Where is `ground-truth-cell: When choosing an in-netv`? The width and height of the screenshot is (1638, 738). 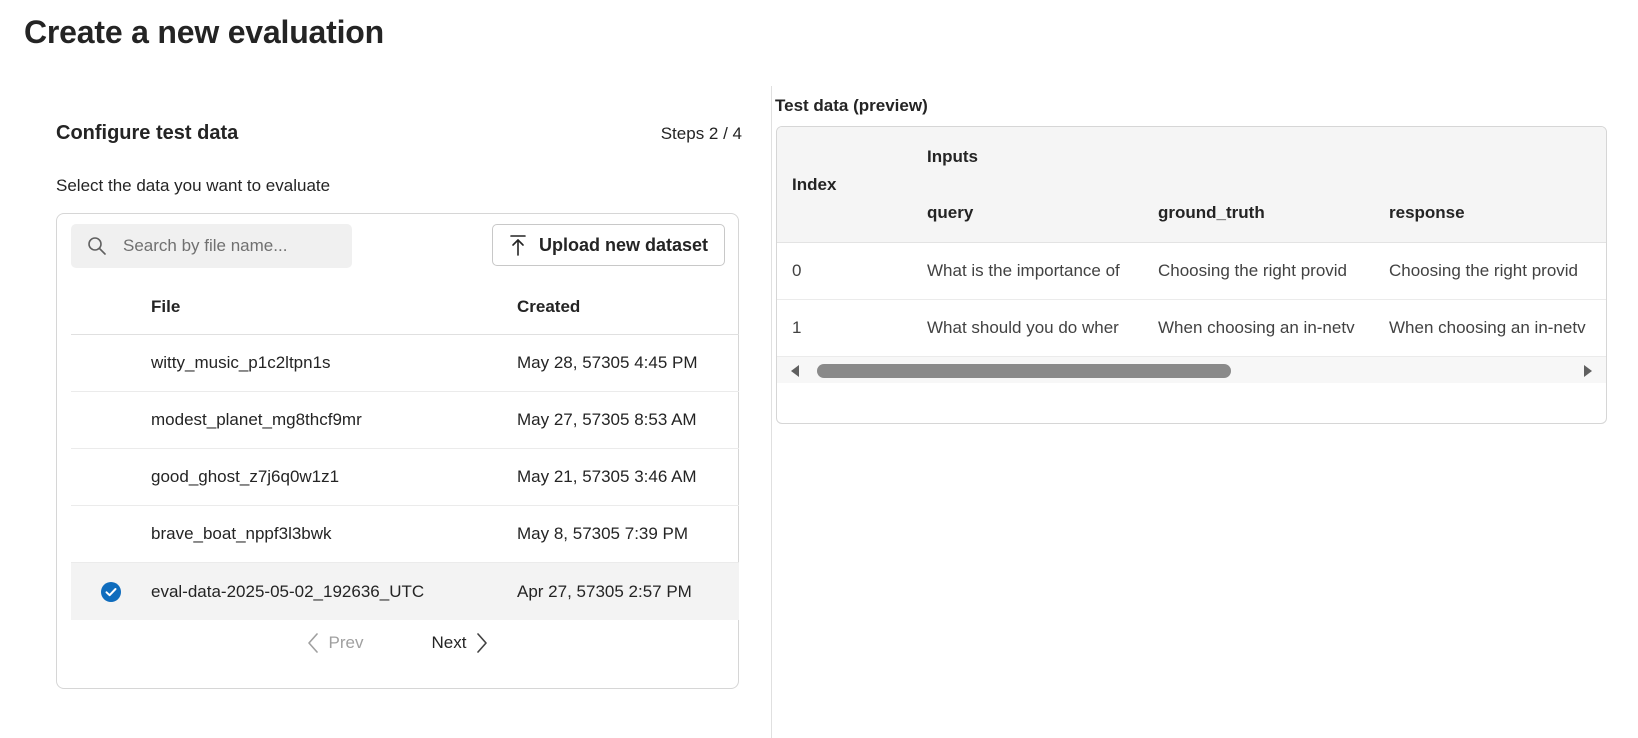 ground-truth-cell: When choosing an in-netv is located at coordinates (1256, 327).